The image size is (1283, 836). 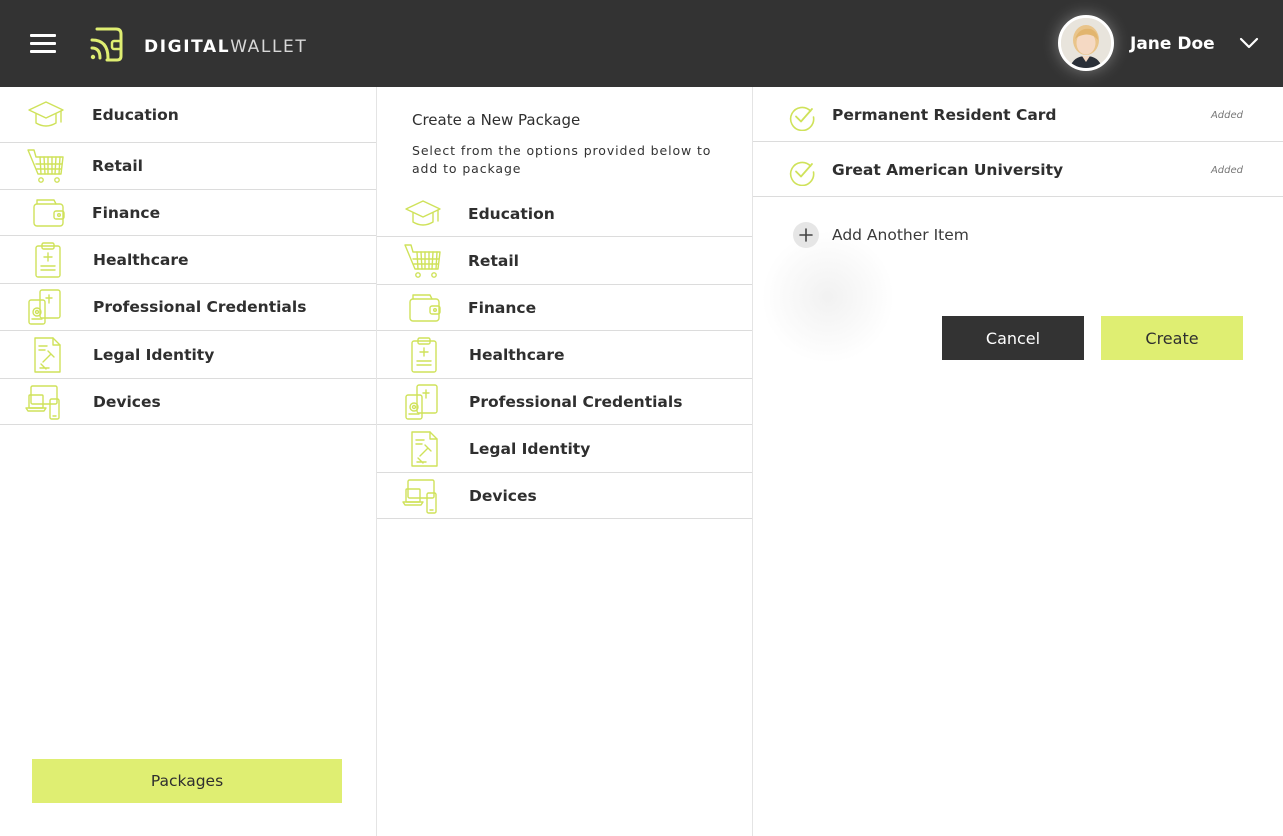 What do you see at coordinates (187, 781) in the screenshot?
I see `packages-button: Packages` at bounding box center [187, 781].